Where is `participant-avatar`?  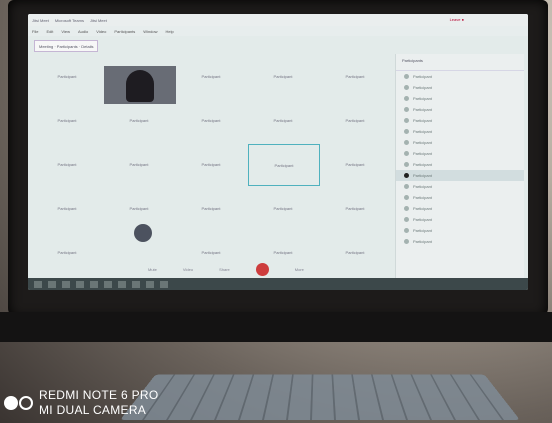 participant-avatar is located at coordinates (143, 233).